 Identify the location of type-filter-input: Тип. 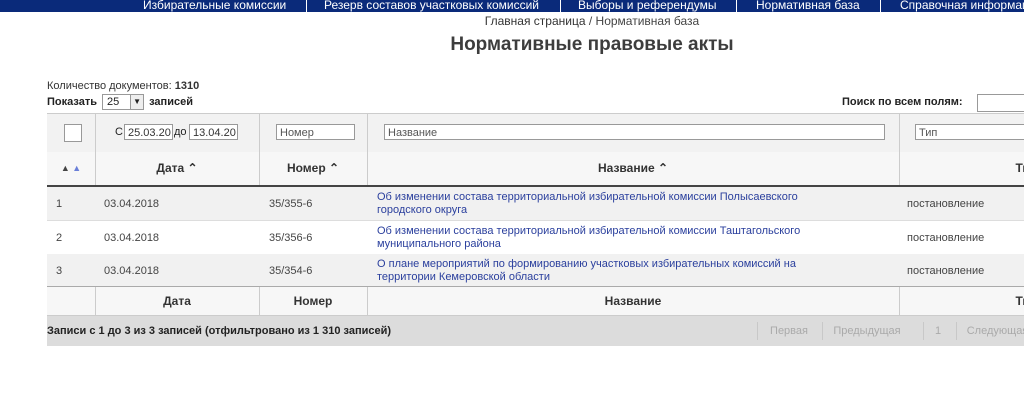
(969, 132).